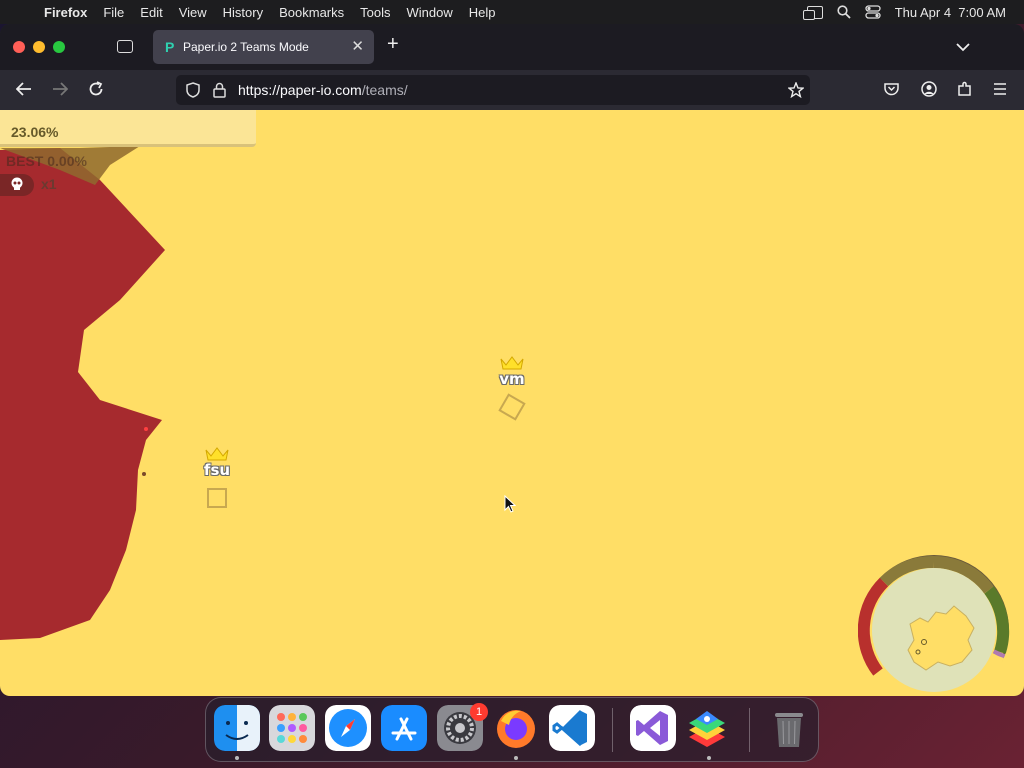 The height and width of the screenshot is (768, 1024). I want to click on menu-help: Help, so click(482, 12).